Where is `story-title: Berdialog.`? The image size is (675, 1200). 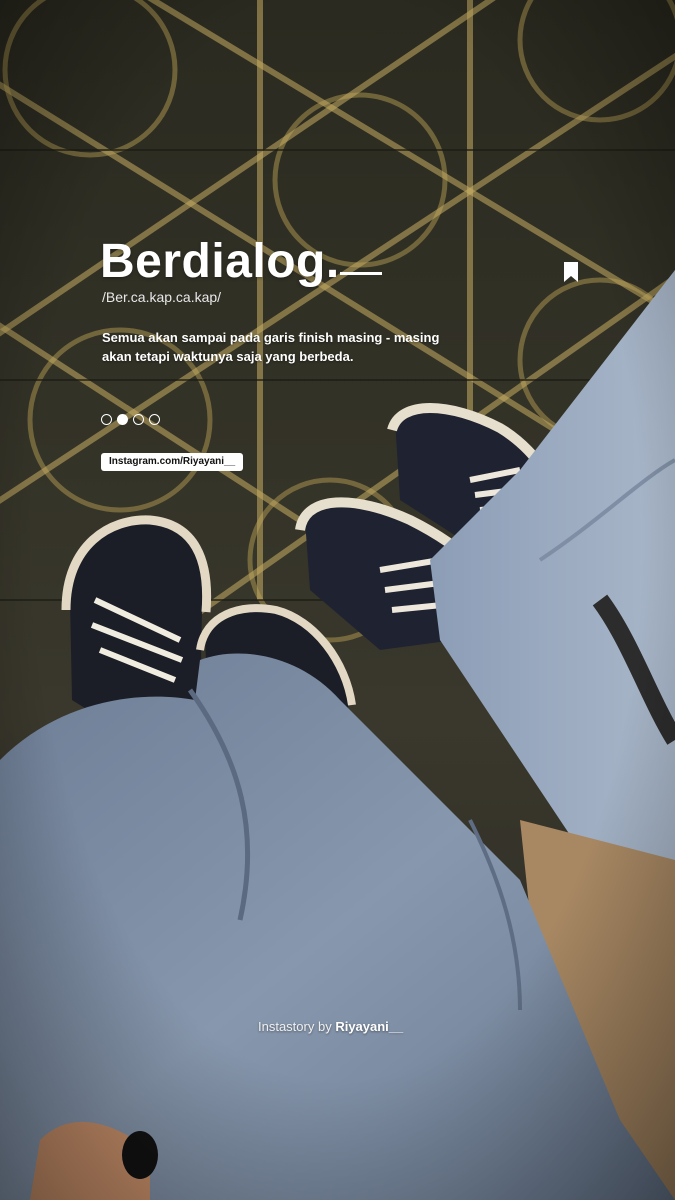
story-title: Berdialog. is located at coordinates (220, 261).